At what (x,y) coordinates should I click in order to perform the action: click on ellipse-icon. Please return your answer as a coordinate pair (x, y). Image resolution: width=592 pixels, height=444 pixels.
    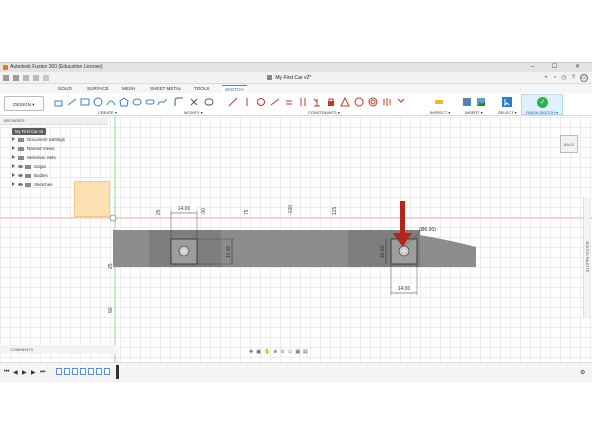
    Looking at the image, I should click on (137, 102).